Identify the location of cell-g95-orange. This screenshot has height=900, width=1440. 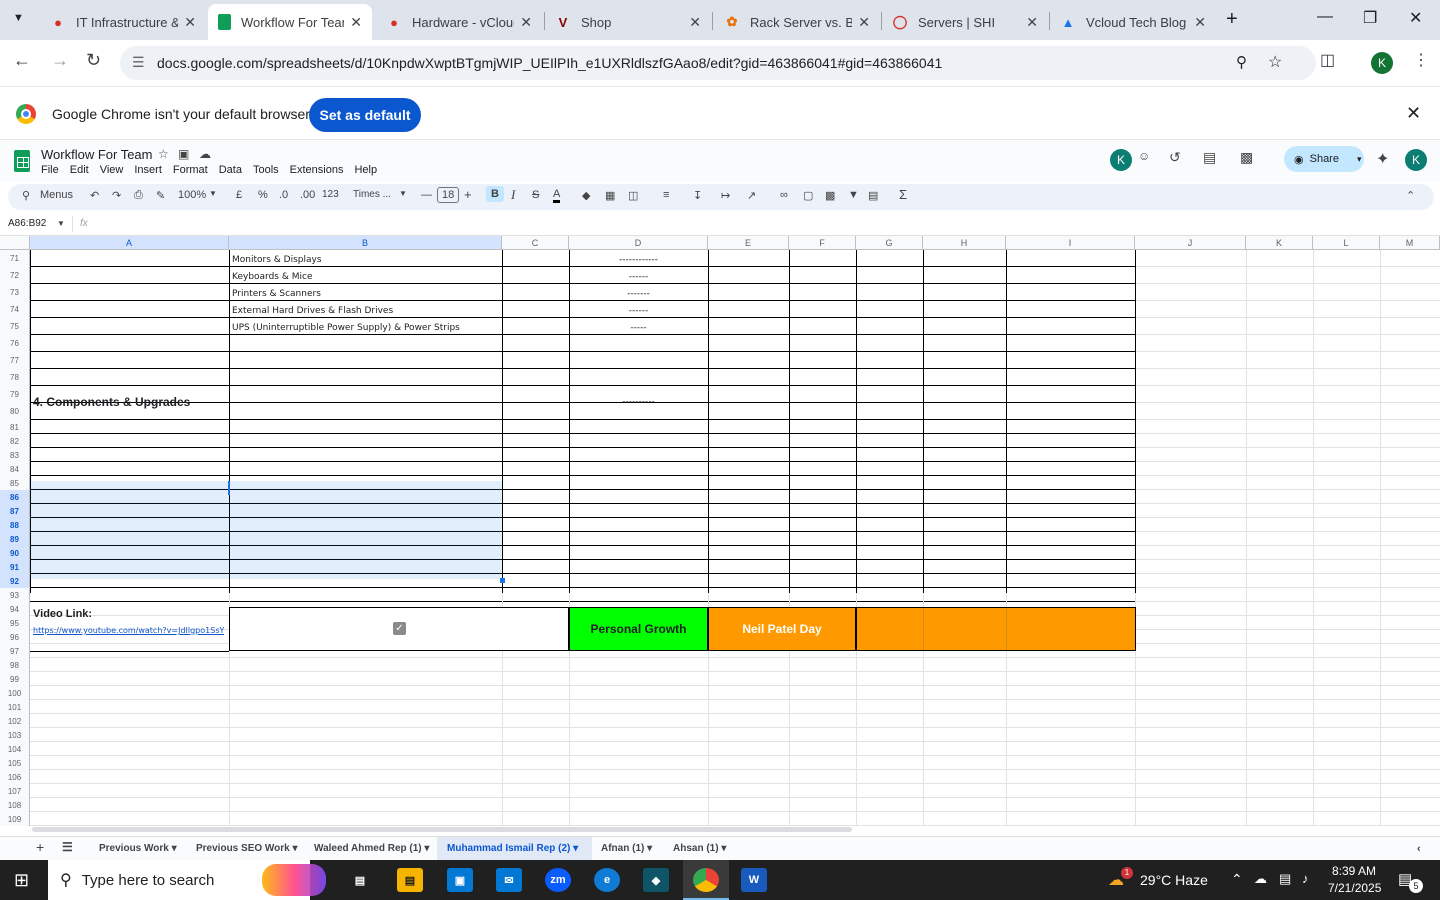
(996, 629).